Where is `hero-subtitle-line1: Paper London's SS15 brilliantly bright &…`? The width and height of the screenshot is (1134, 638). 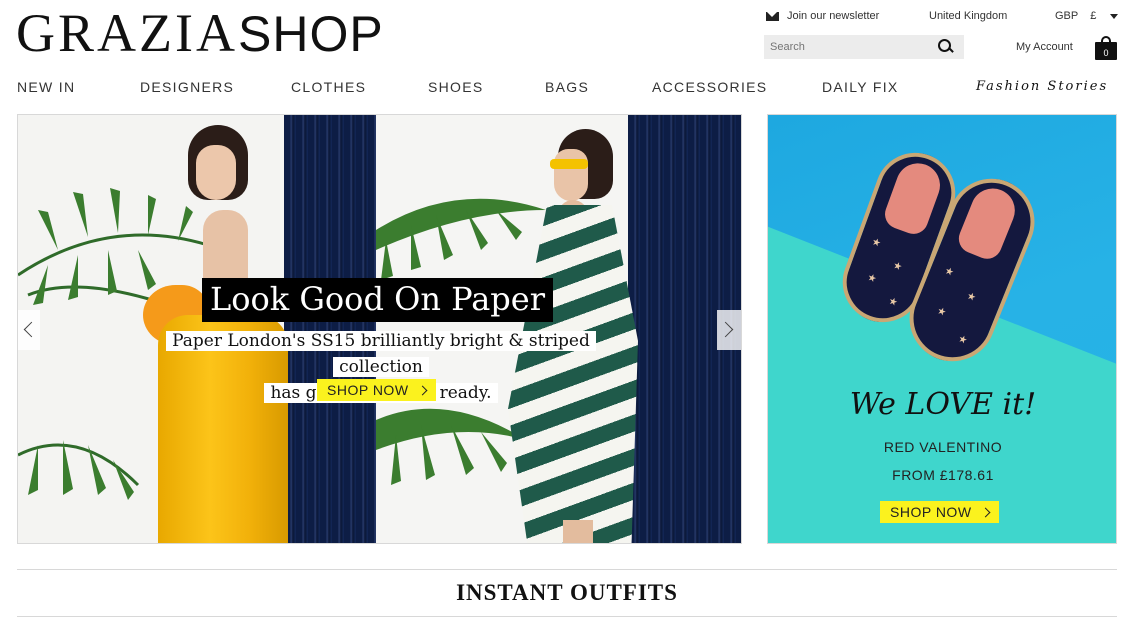
hero-subtitle-line1: Paper London's SS15 brilliantly bright &… is located at coordinates (381, 354).